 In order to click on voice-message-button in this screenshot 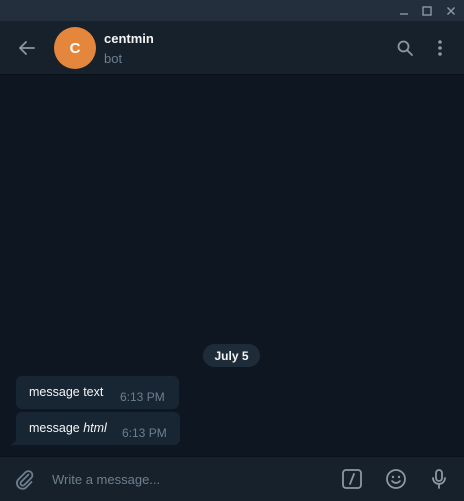, I will do `click(439, 479)`.